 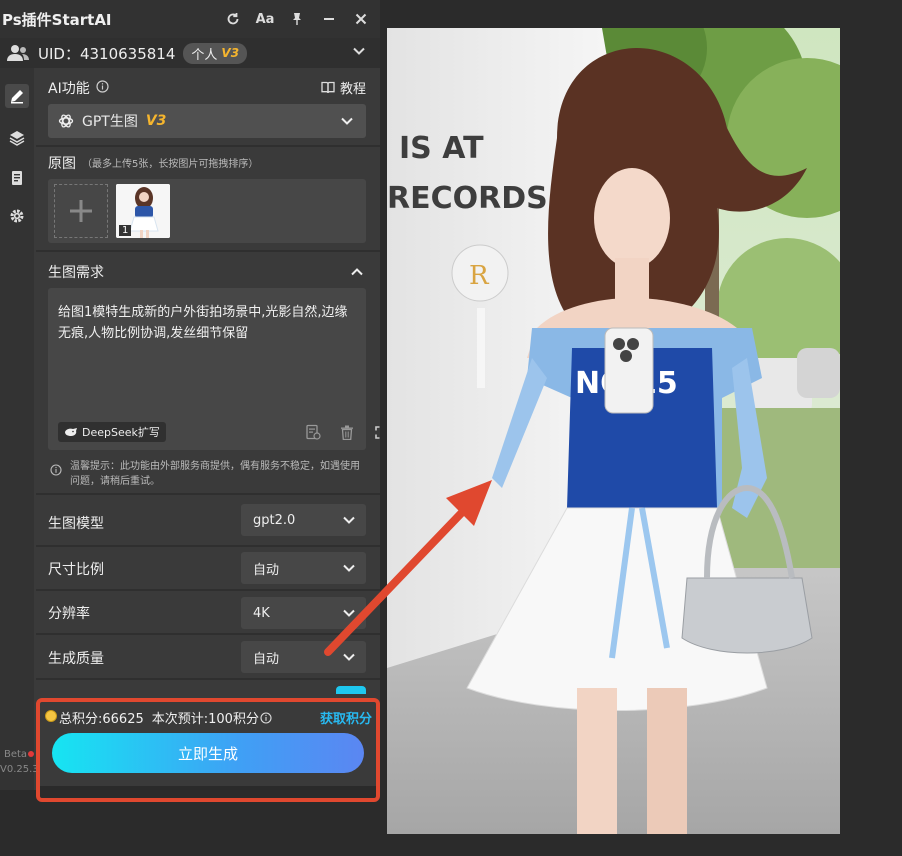 I want to click on selected-function-version: V3, so click(x=156, y=121).